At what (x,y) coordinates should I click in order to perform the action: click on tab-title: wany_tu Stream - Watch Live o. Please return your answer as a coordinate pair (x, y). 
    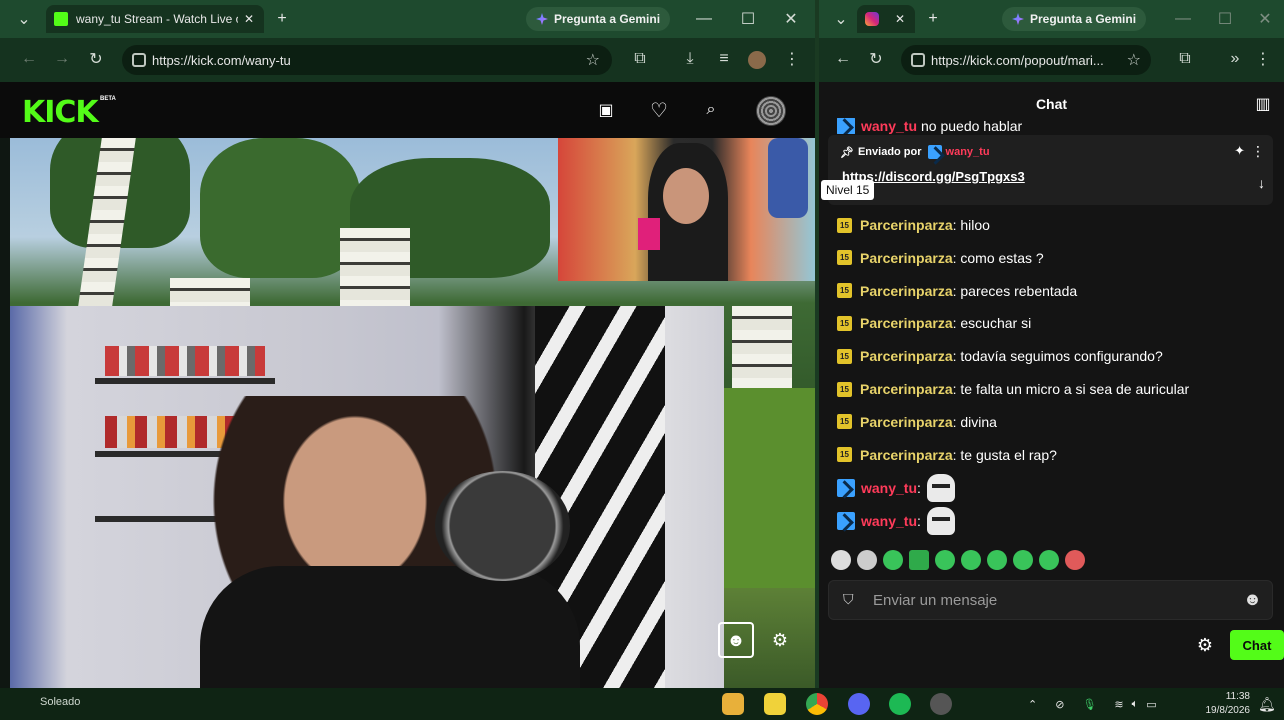
    Looking at the image, I should click on (157, 19).